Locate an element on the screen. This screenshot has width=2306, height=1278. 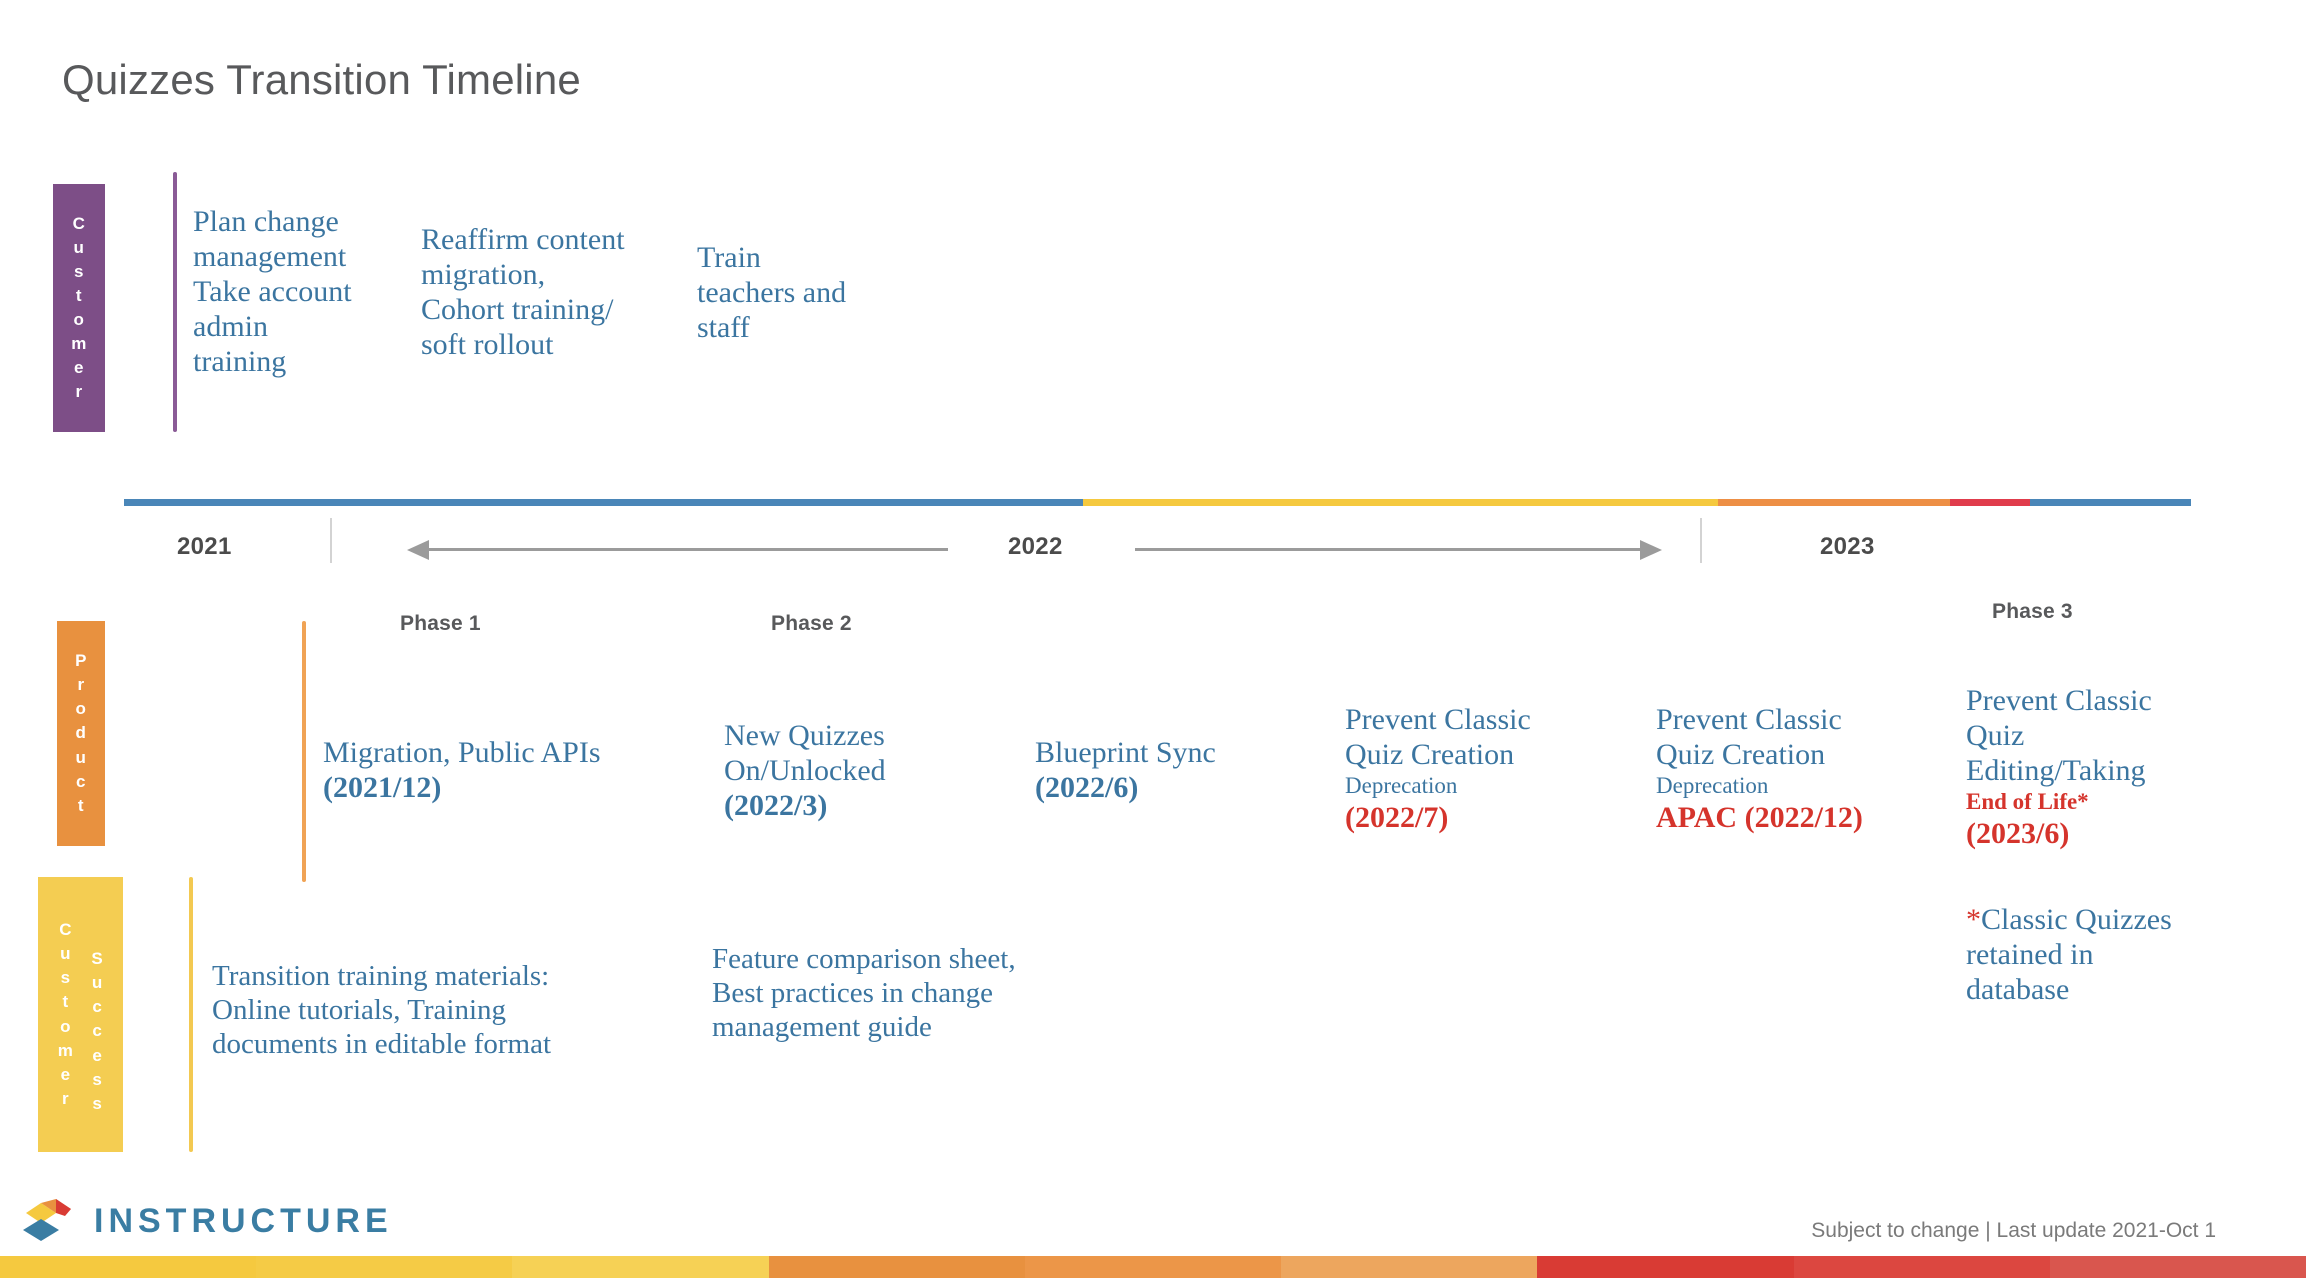
lane-tab-cs-letters-customer: C u s t o m e r is located at coordinates (66, 1014).